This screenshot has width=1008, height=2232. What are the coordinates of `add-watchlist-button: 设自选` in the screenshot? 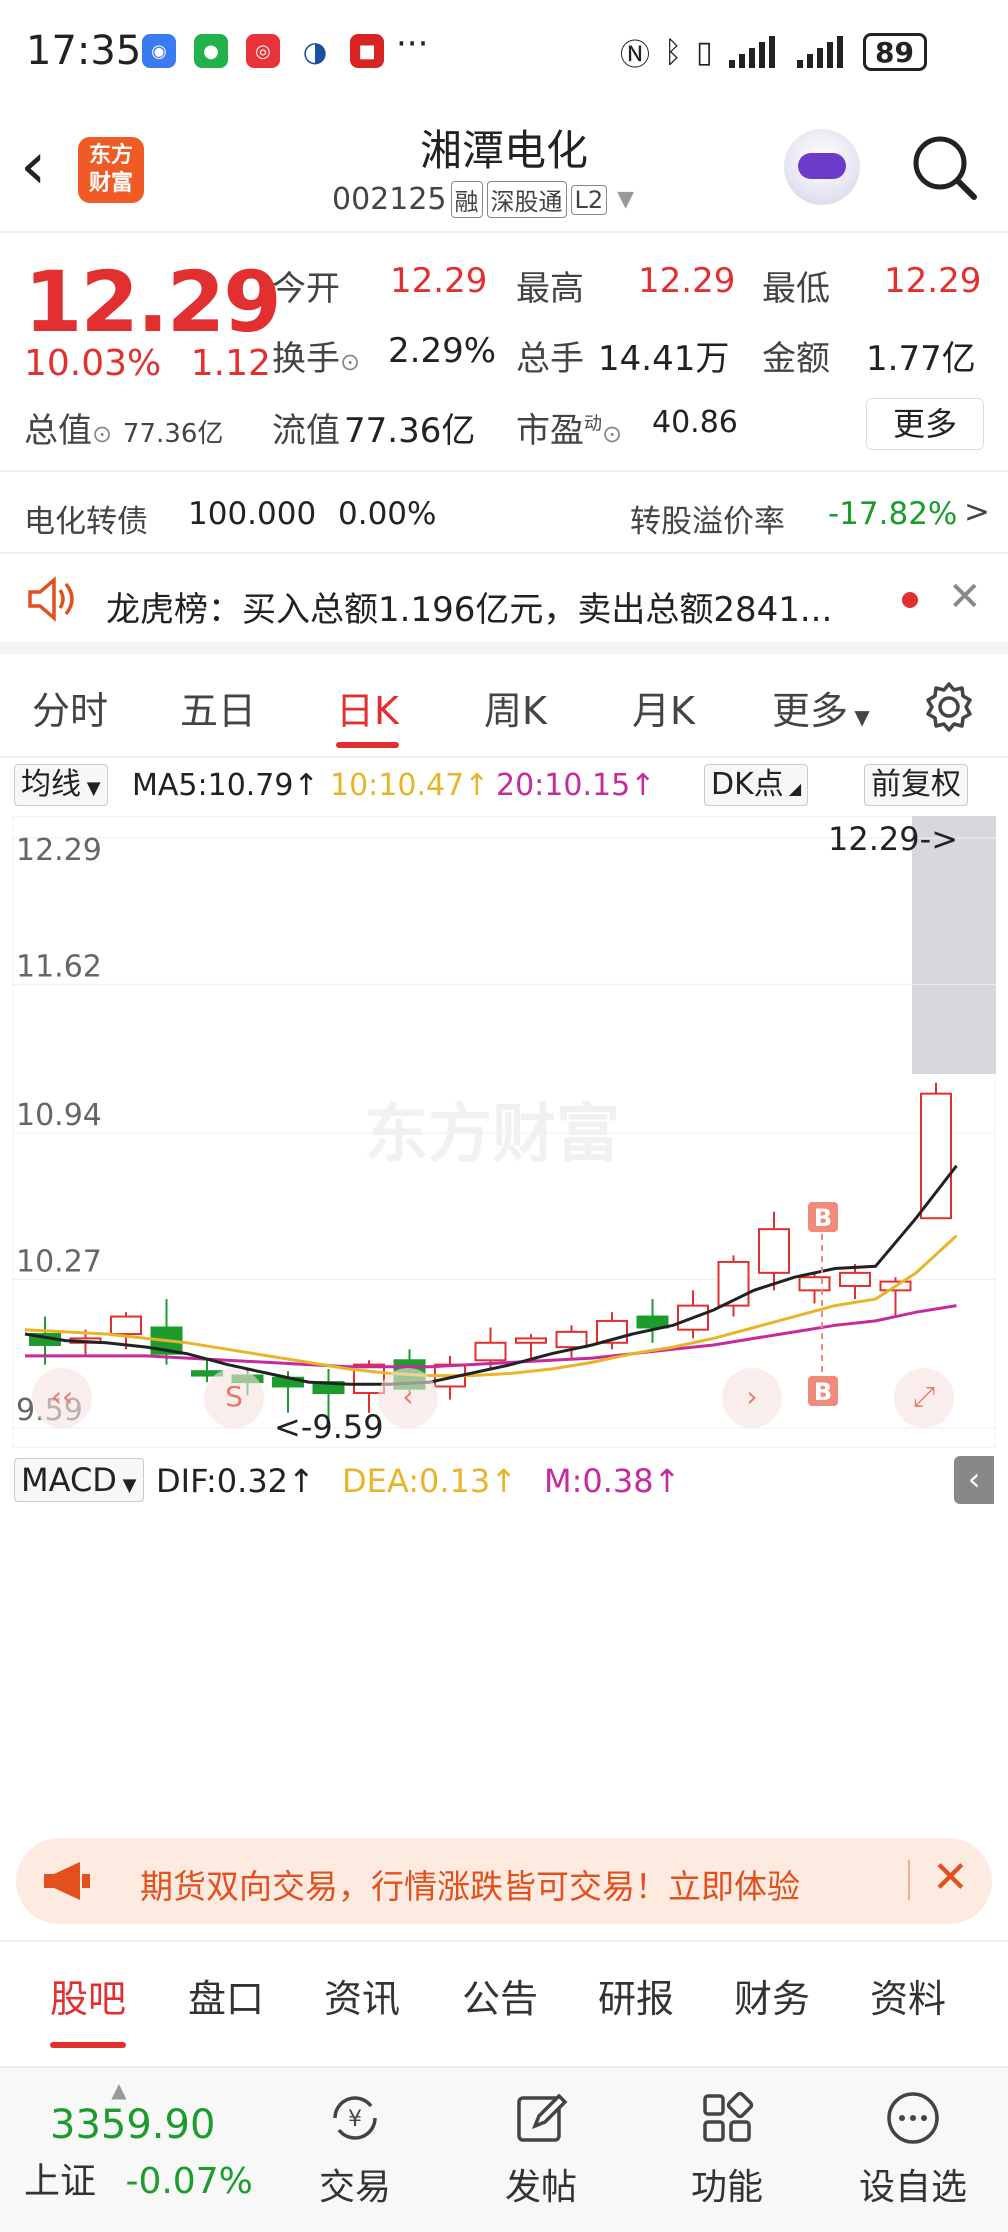 It's located at (913, 2149).